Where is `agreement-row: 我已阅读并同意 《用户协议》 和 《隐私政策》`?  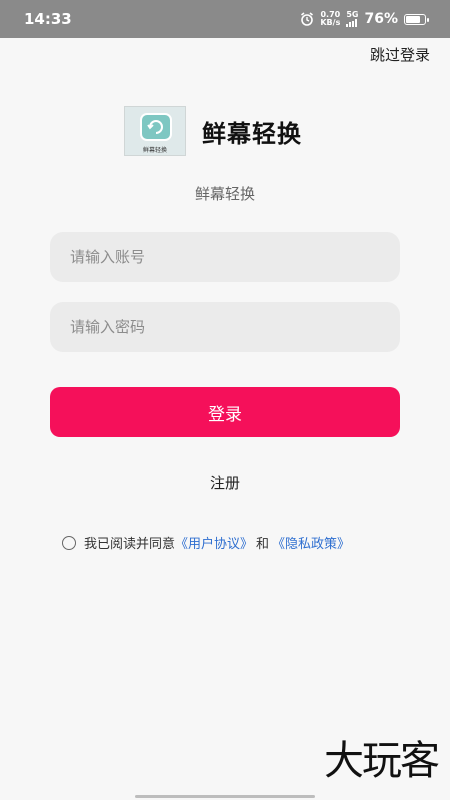
agreement-row: 我已阅读并同意 《用户协议》 和 《隐私政策》 is located at coordinates (206, 542).